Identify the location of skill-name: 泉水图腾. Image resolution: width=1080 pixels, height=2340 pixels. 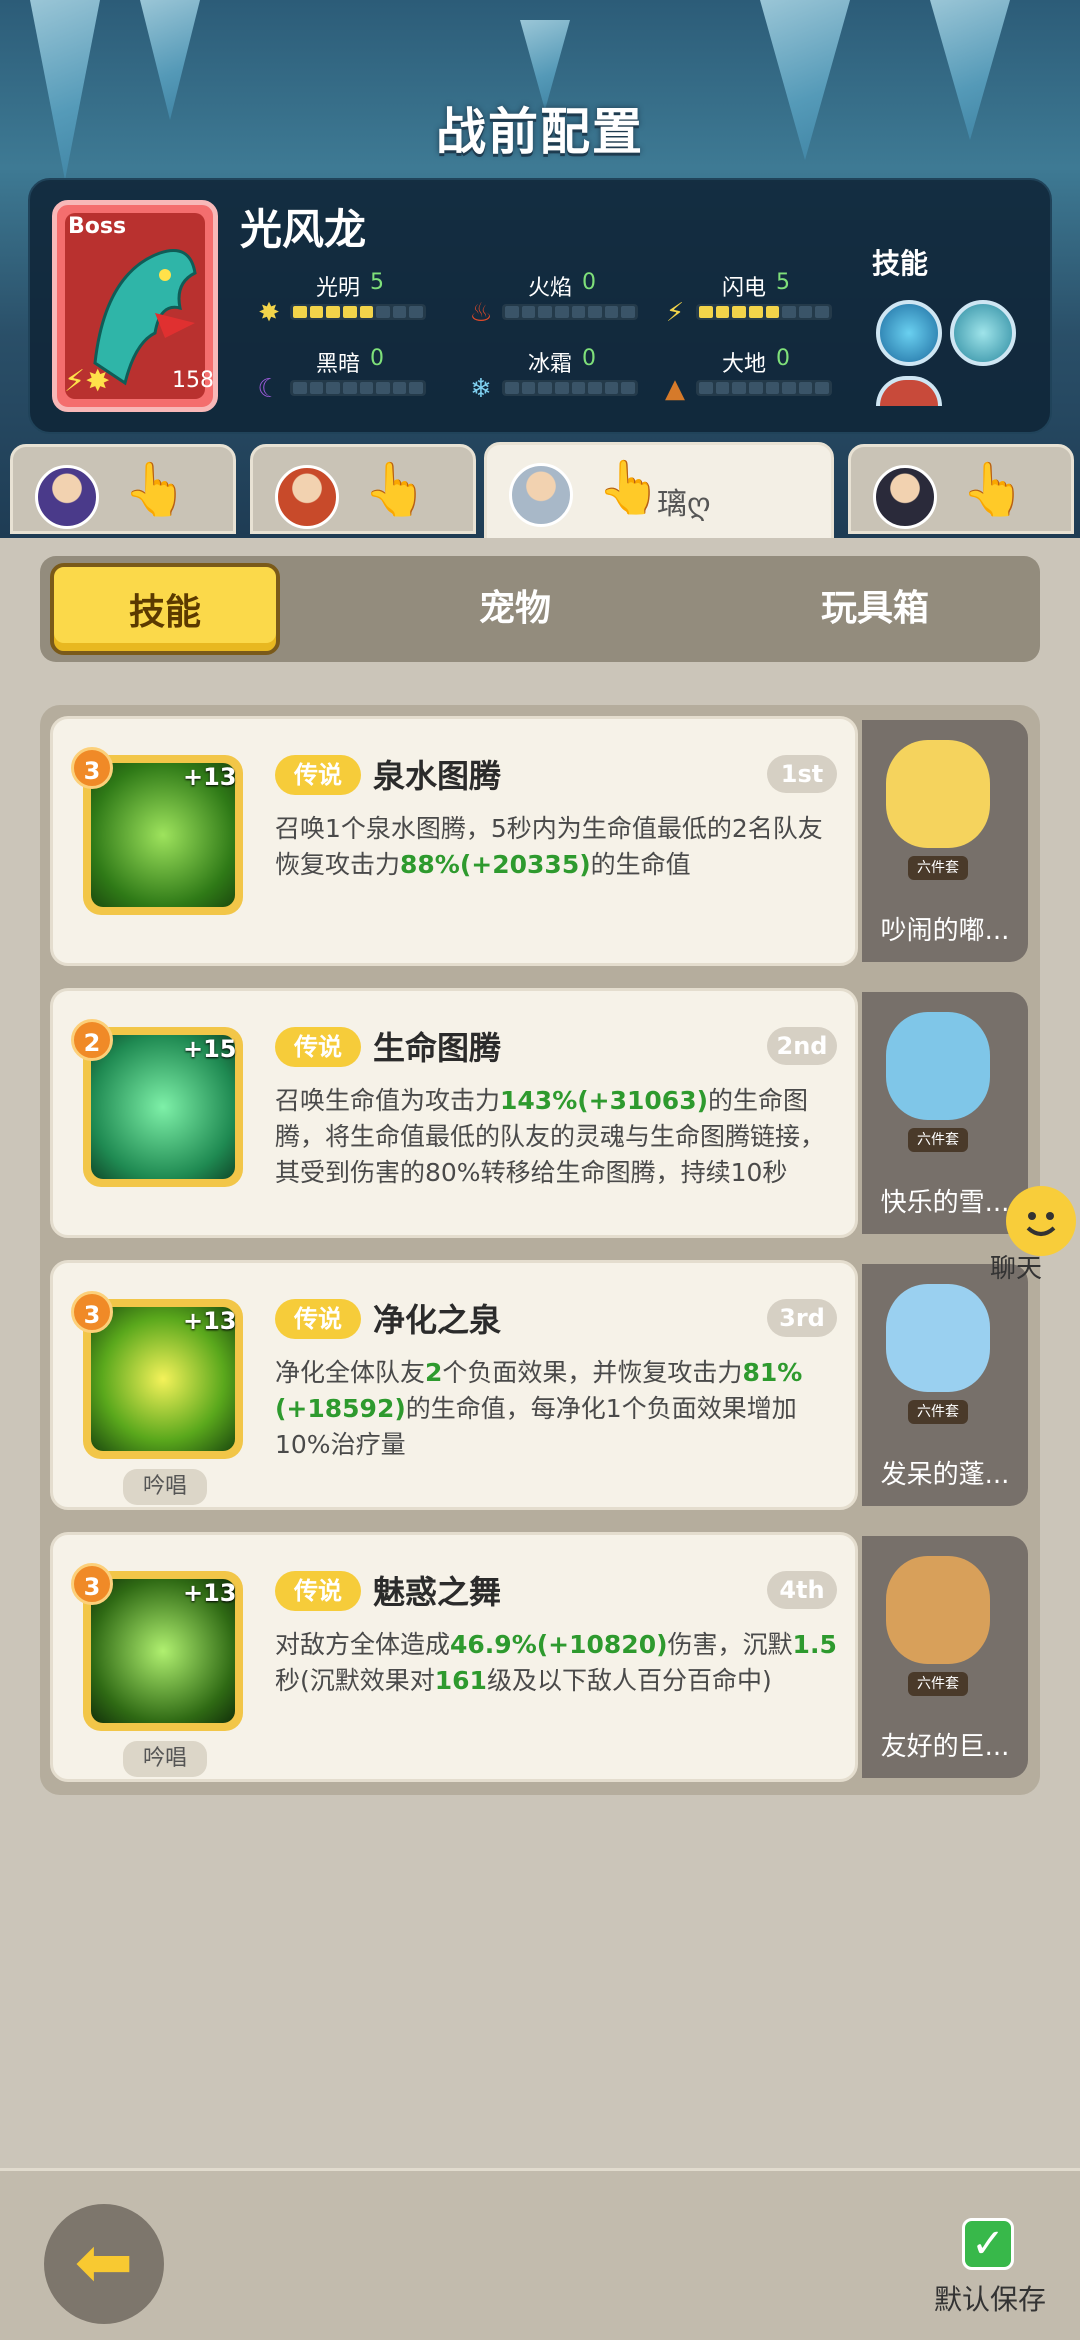
(437, 776).